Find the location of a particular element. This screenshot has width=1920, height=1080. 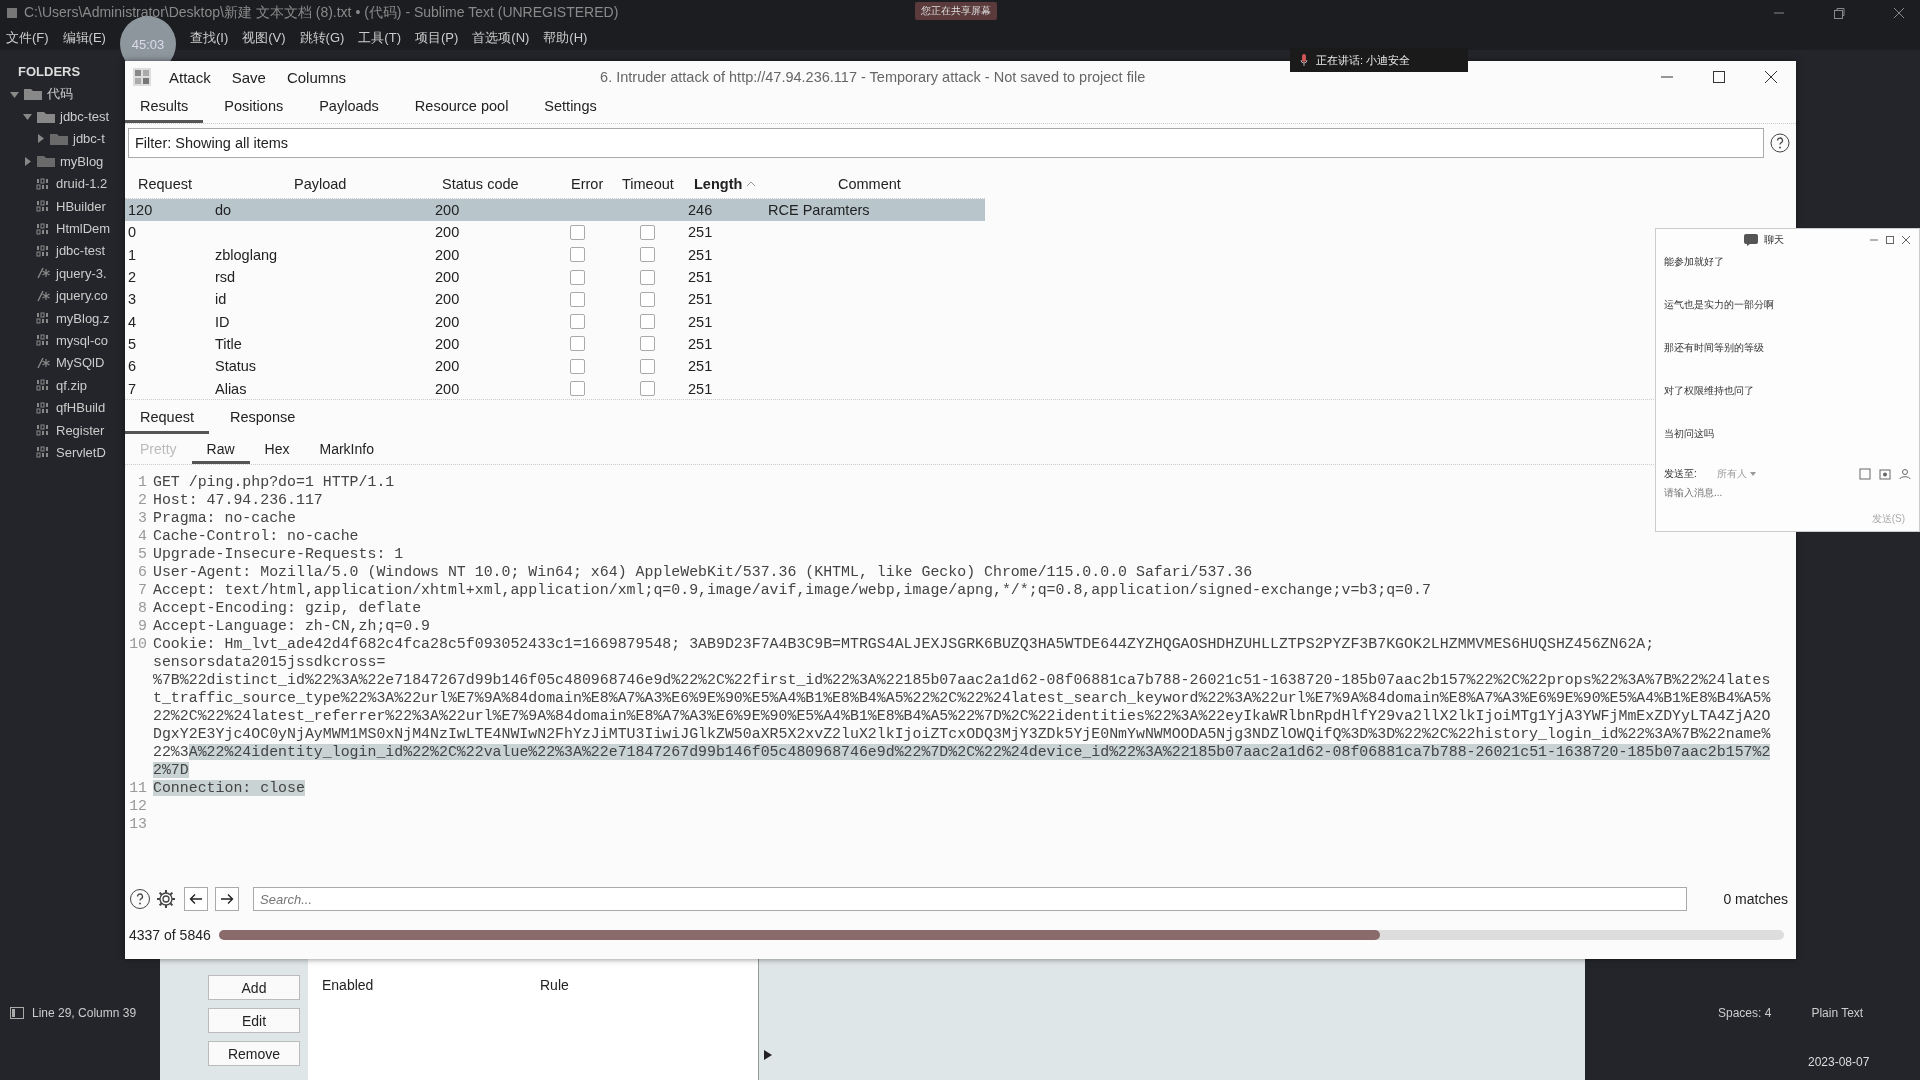

menu-item: 查找(I) is located at coordinates (209, 38).